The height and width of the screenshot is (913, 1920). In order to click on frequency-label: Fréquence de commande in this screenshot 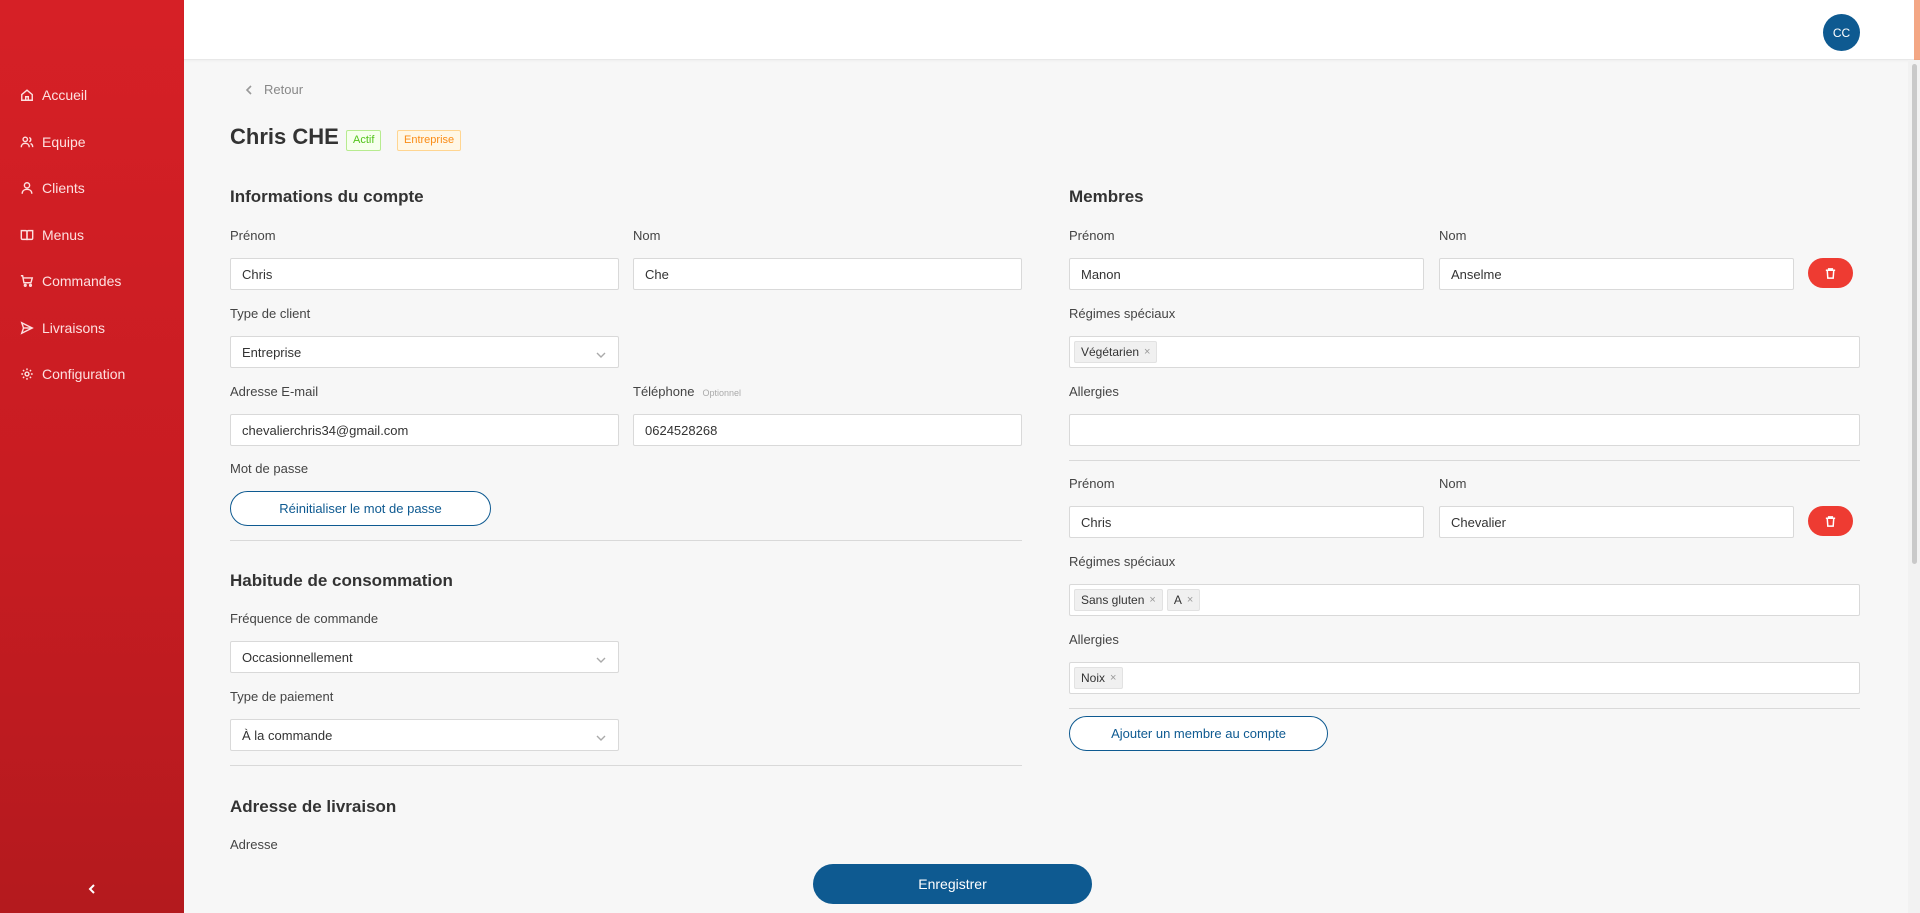, I will do `click(304, 618)`.